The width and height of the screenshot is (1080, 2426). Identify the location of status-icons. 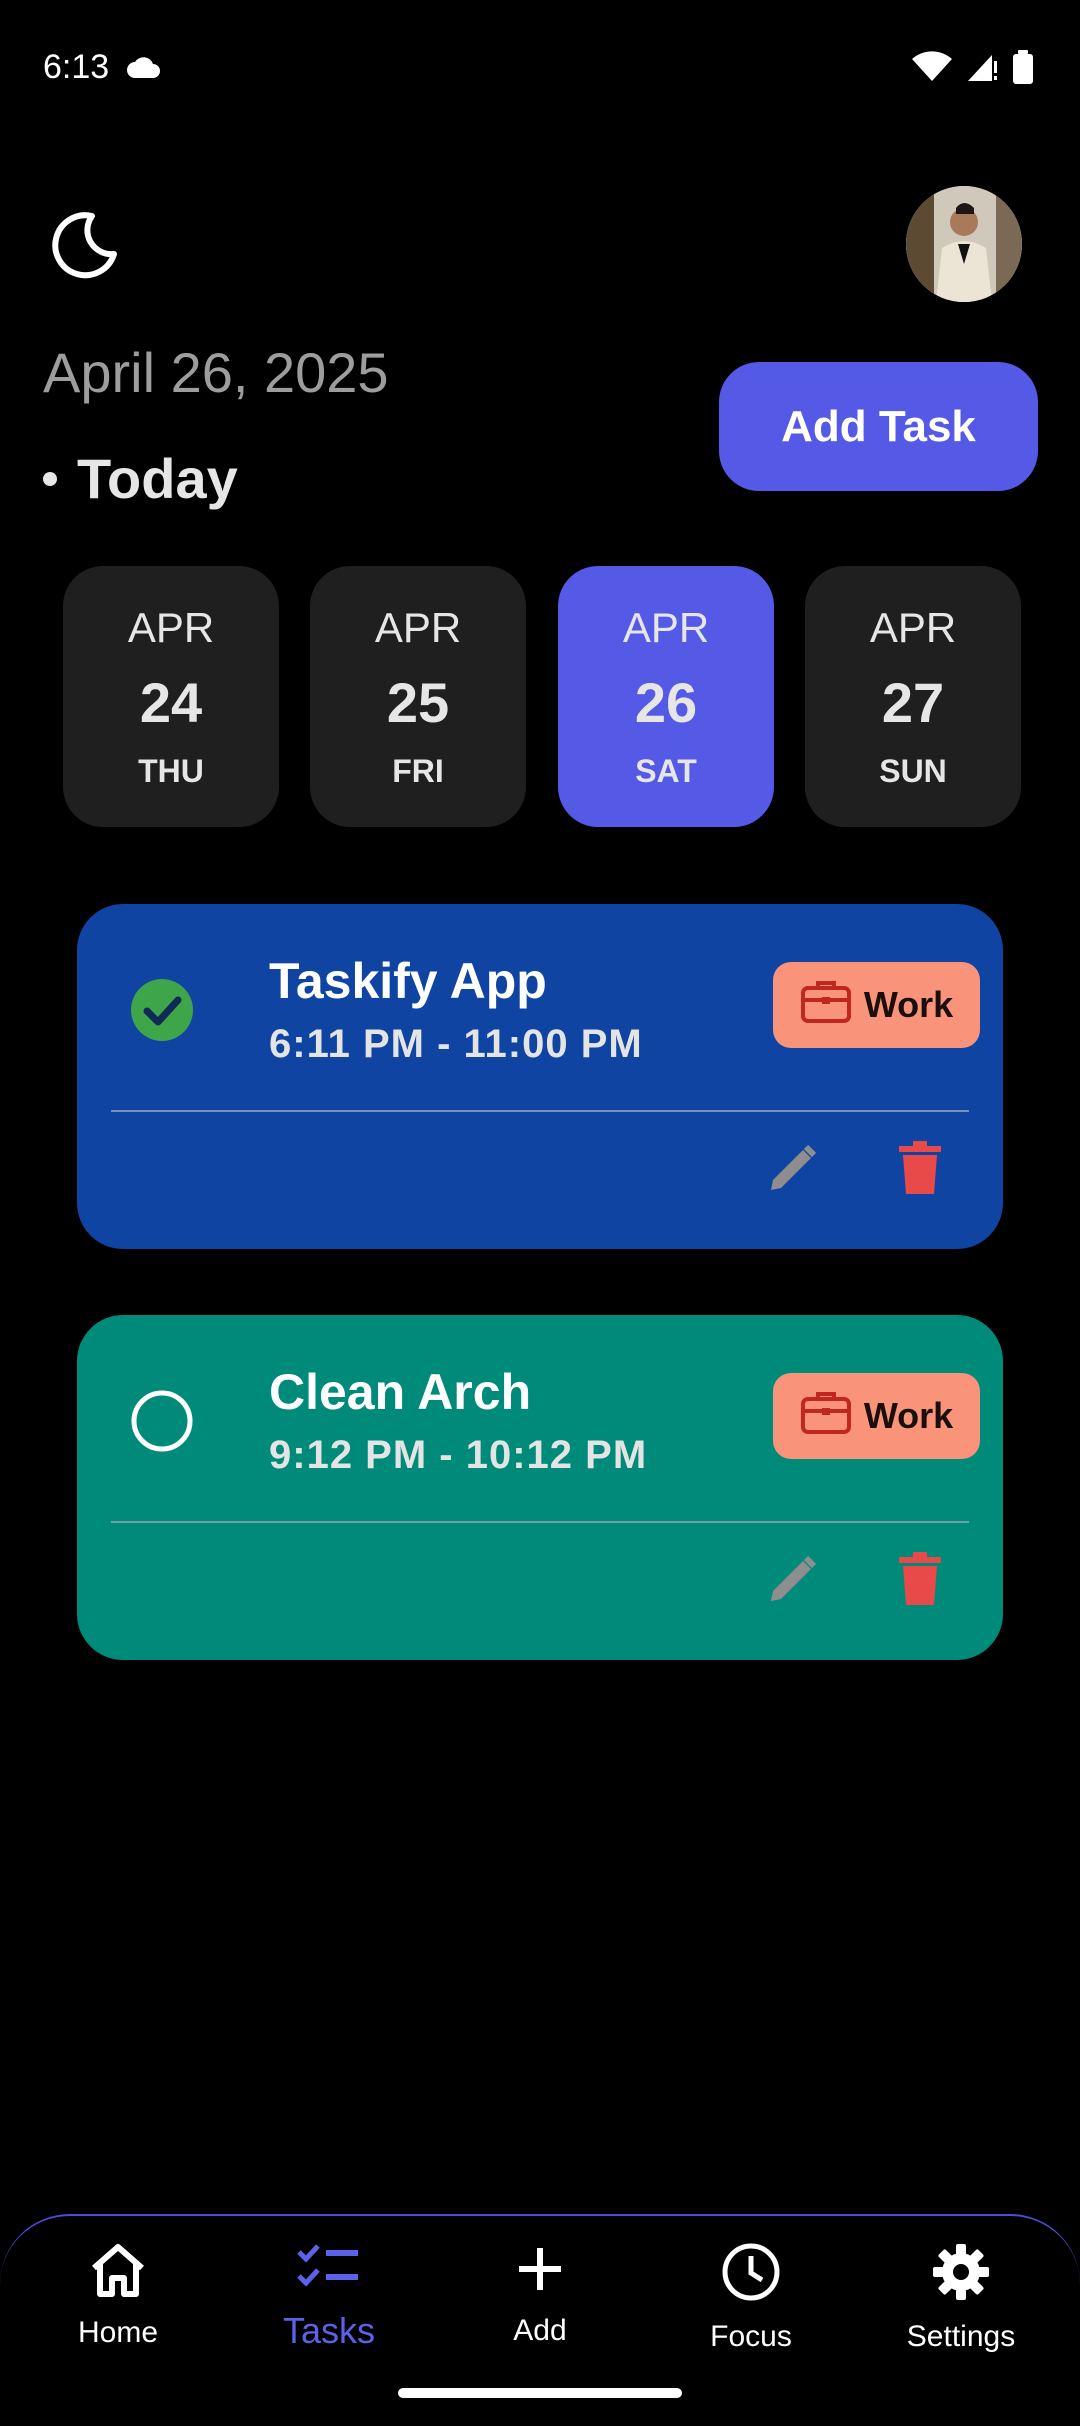
(973, 69).